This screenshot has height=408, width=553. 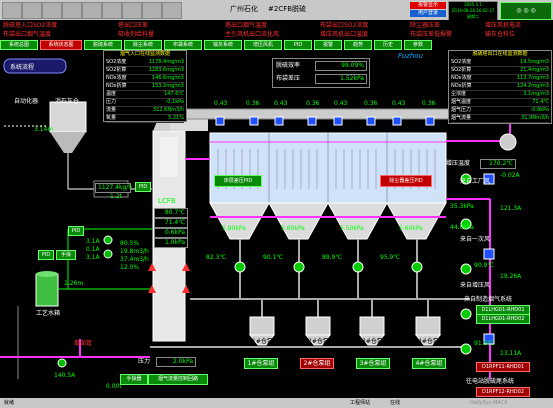 I want to click on pressure-label: 压力, so click(x=144, y=361).